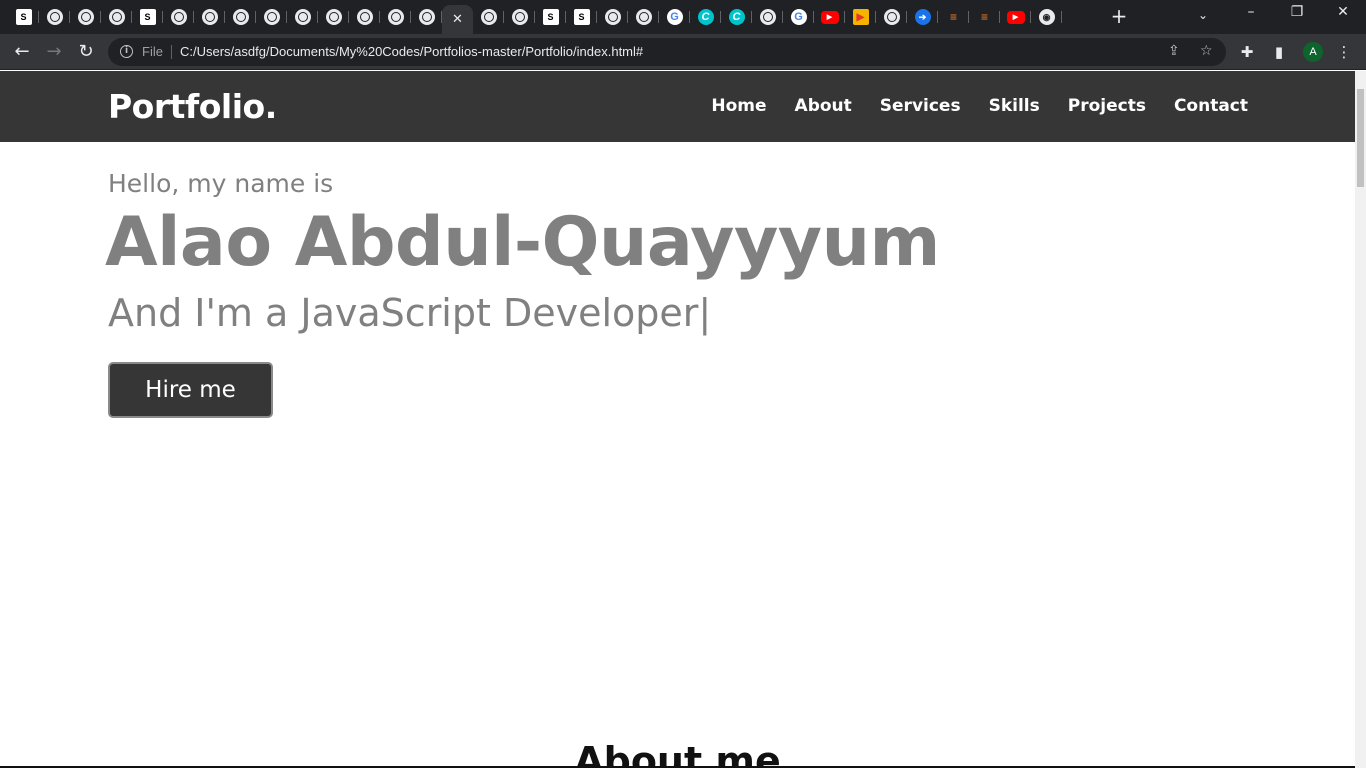  Describe the element at coordinates (1119, 16) in the screenshot. I see `new-tab-button: +` at that location.